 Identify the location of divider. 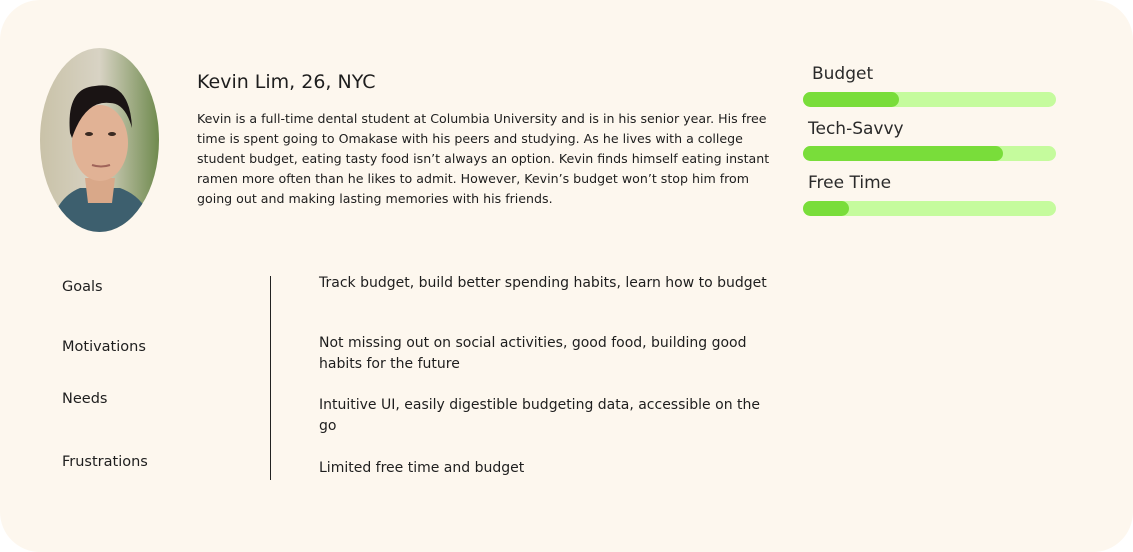
(270, 378).